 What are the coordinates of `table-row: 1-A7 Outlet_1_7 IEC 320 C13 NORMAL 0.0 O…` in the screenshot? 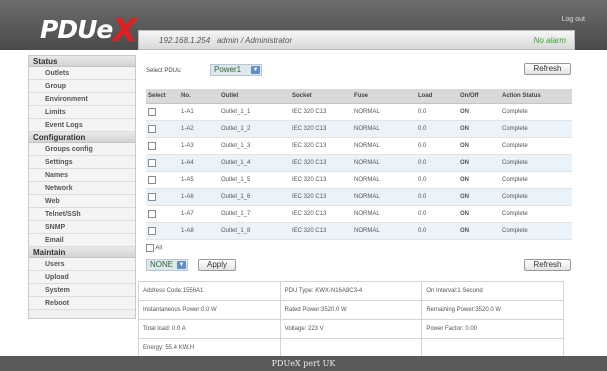 It's located at (359, 214).